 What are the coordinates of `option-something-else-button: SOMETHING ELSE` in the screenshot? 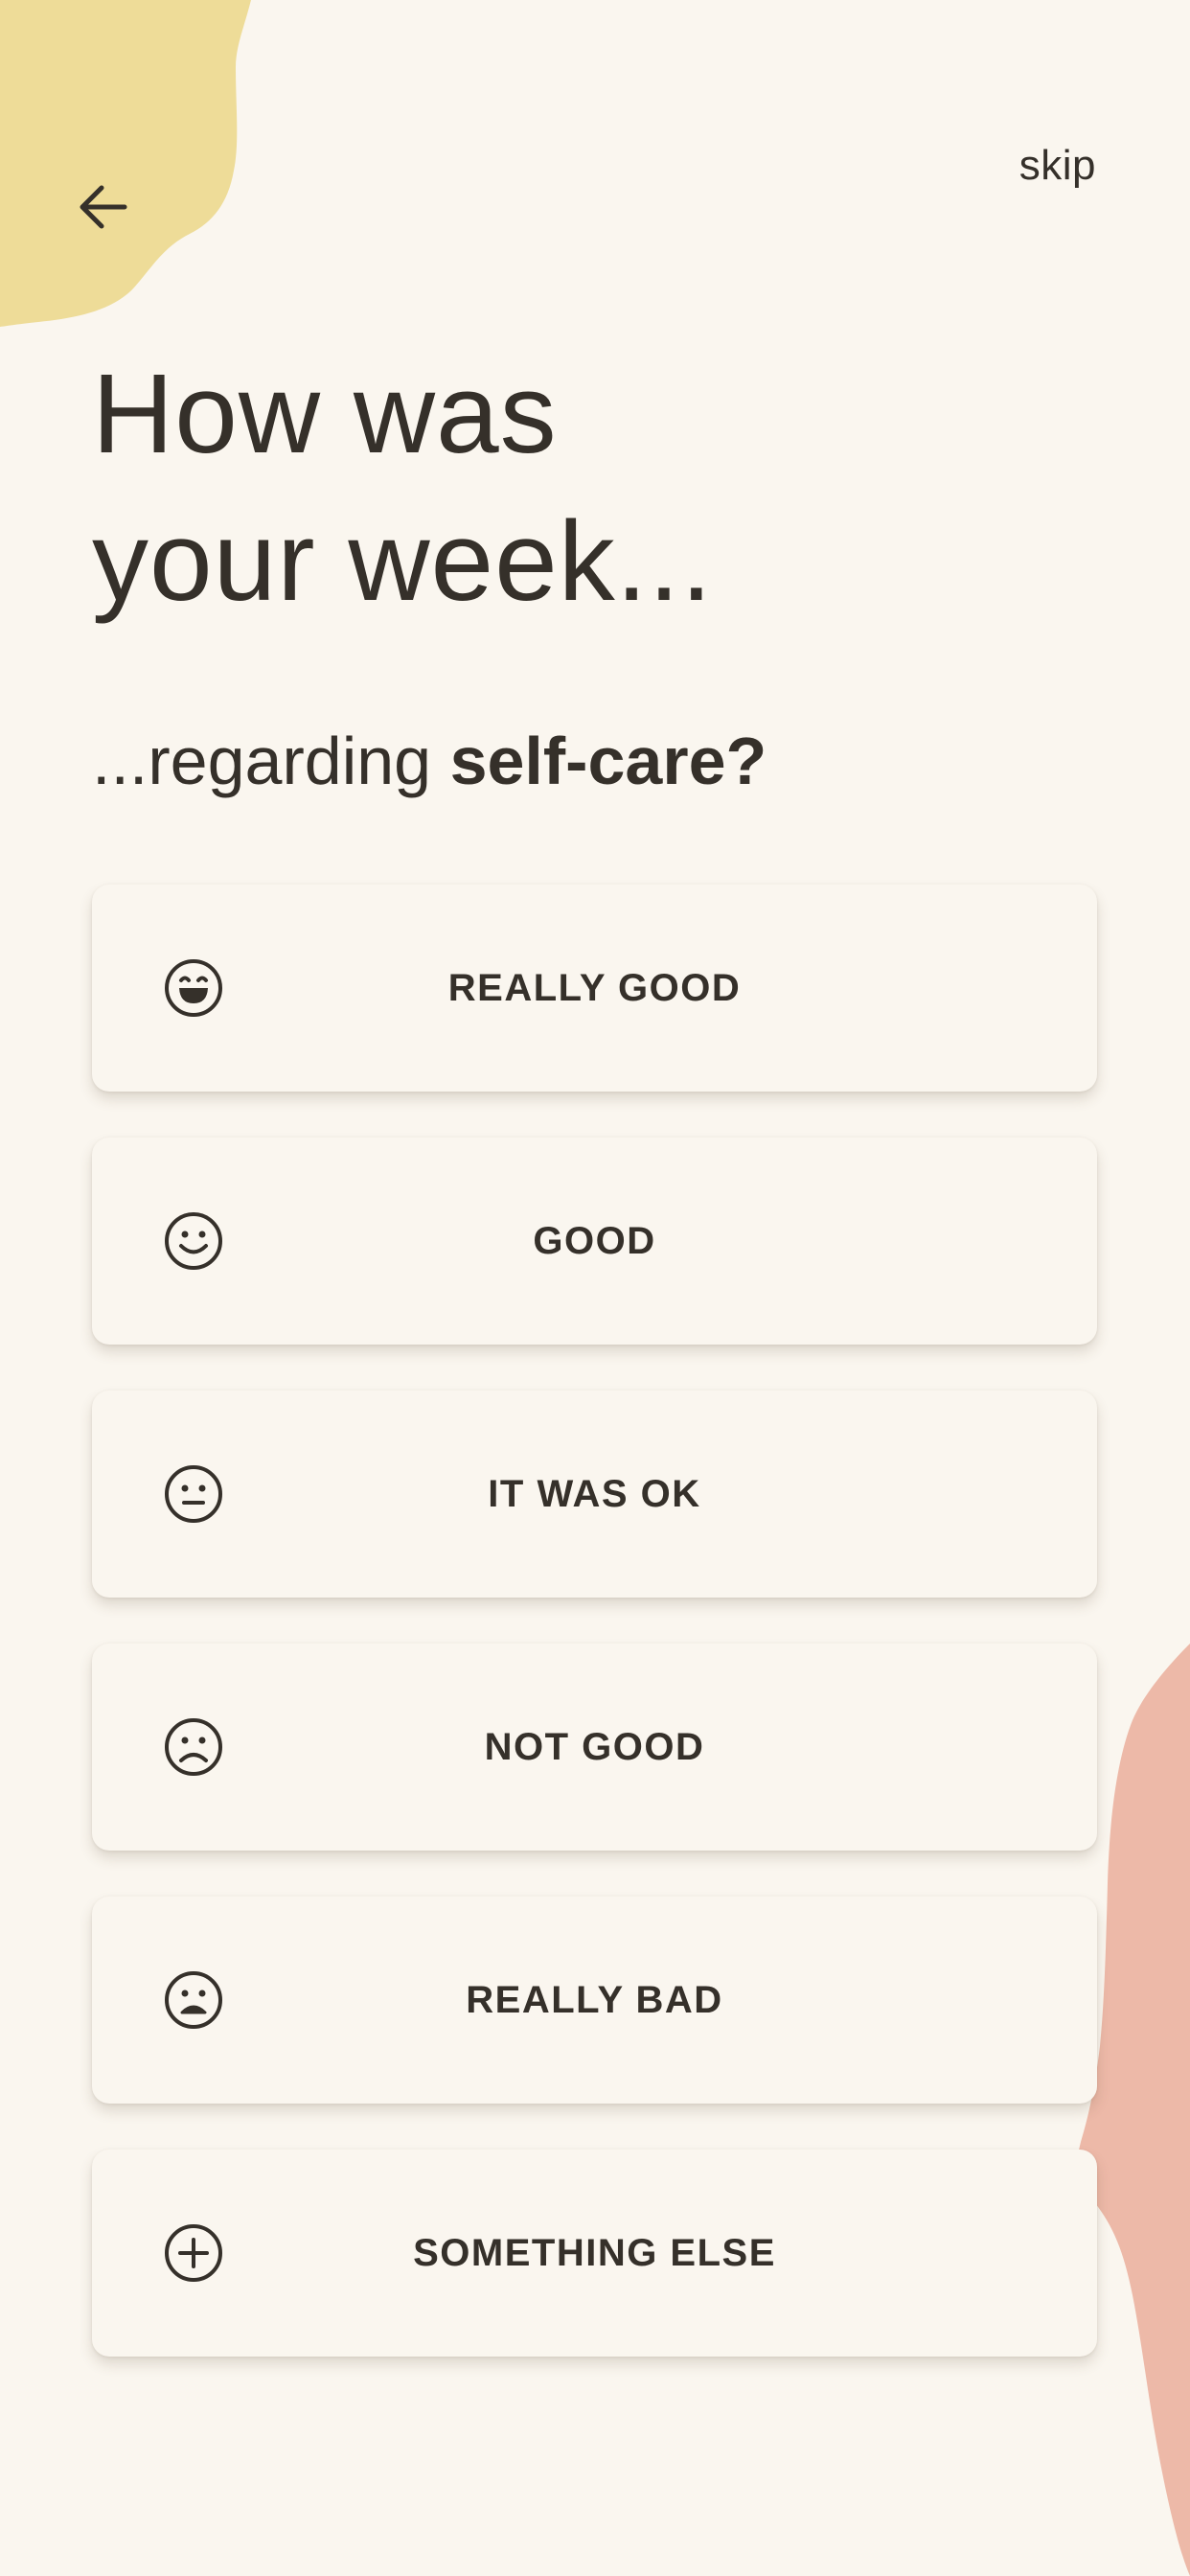 It's located at (594, 2253).